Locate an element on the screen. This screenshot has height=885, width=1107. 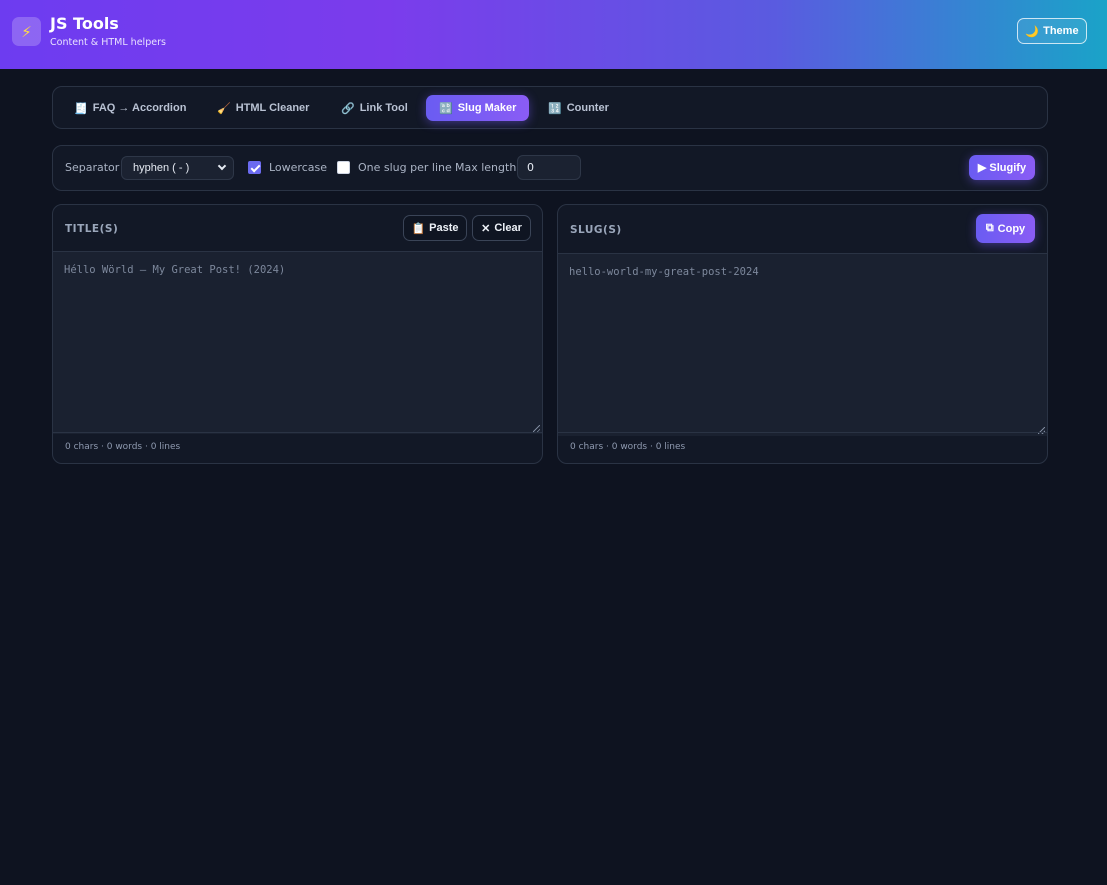
resize-handle-icon is located at coordinates (536, 428).